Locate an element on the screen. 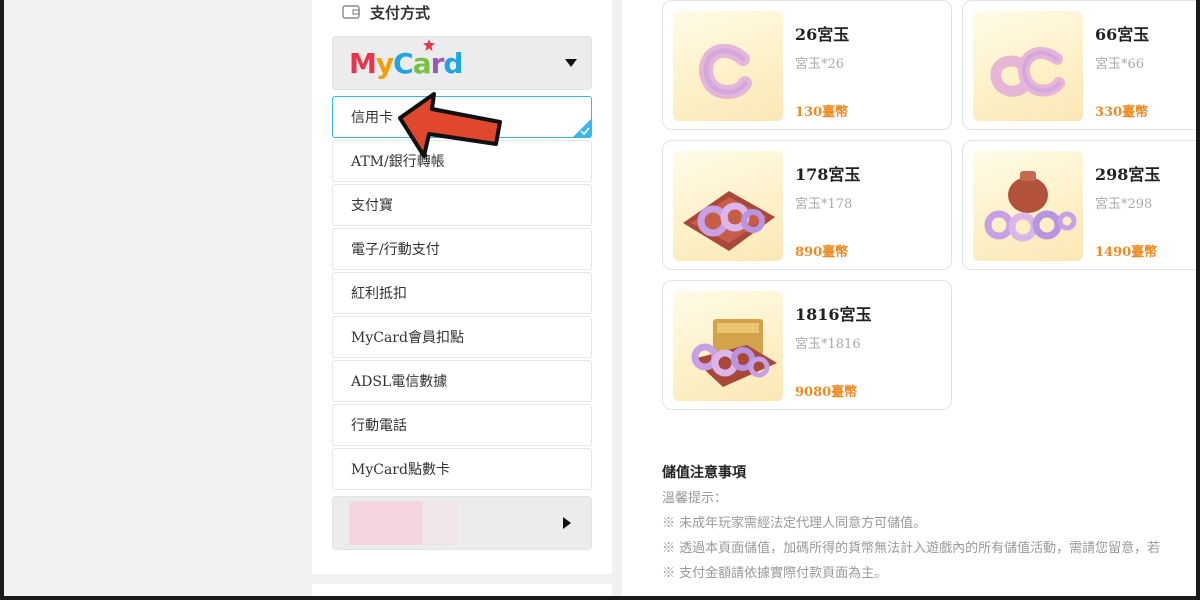  product-price: 890臺幣 is located at coordinates (822, 252).